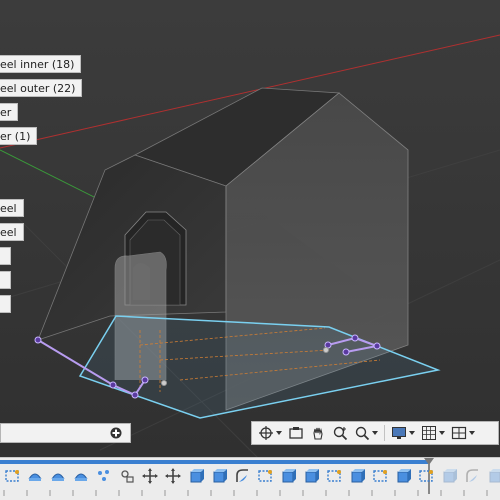 This screenshot has width=500, height=500. I want to click on viewports-icon, so click(459, 433).